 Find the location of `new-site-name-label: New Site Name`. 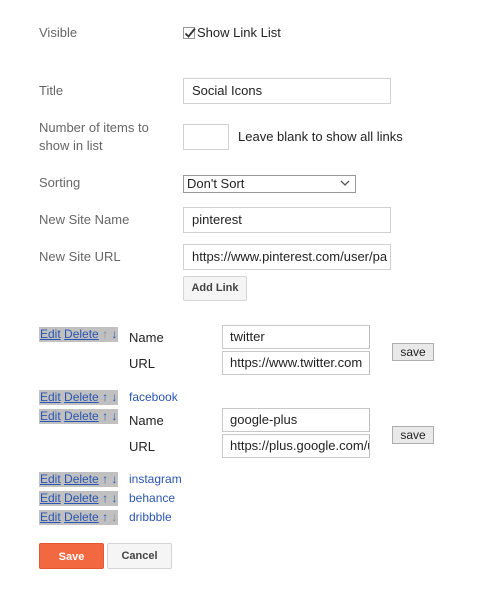

new-site-name-label: New Site Name is located at coordinates (84, 219).